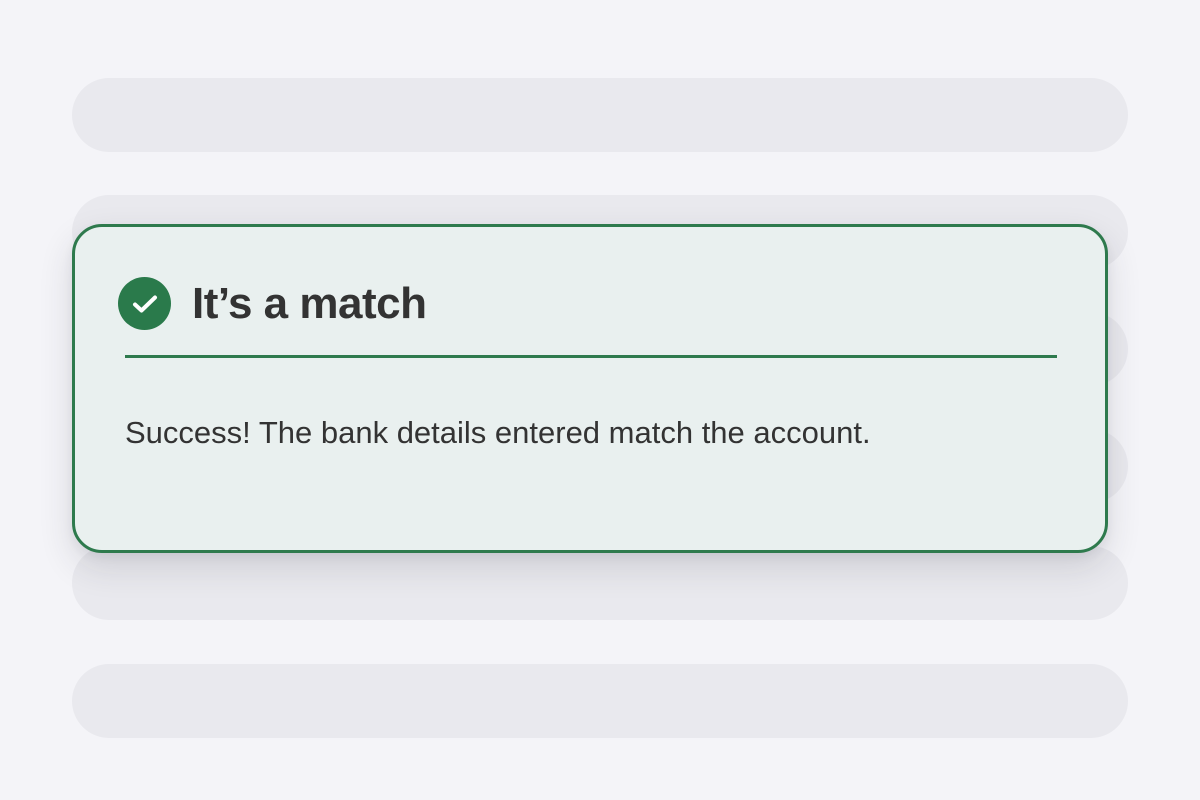 This screenshot has width=1200, height=800. Describe the element at coordinates (309, 303) in the screenshot. I see `alert-title: It’s a match` at that location.